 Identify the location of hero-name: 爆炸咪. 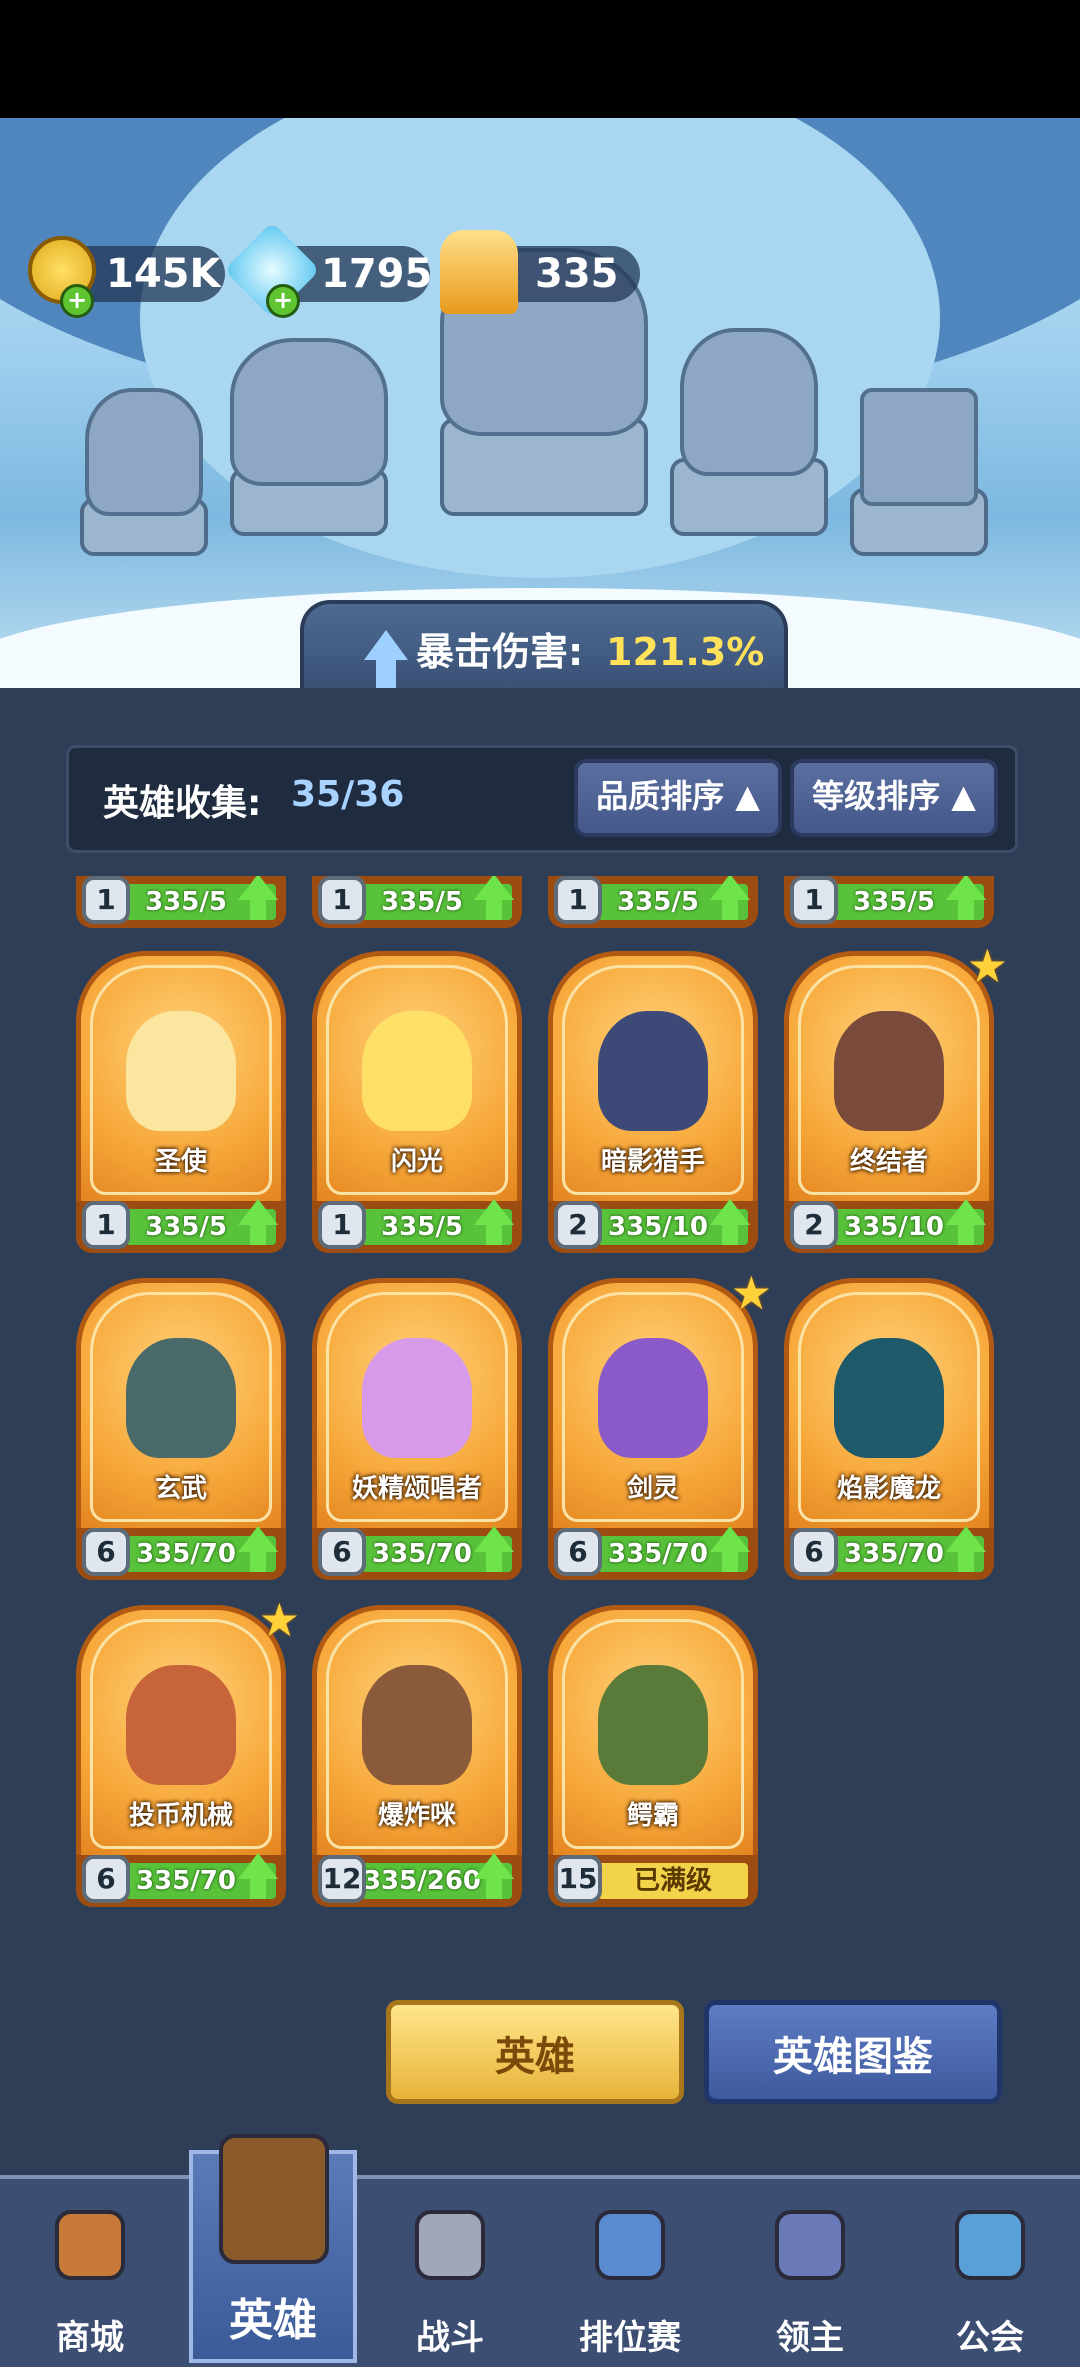
(416, 1816).